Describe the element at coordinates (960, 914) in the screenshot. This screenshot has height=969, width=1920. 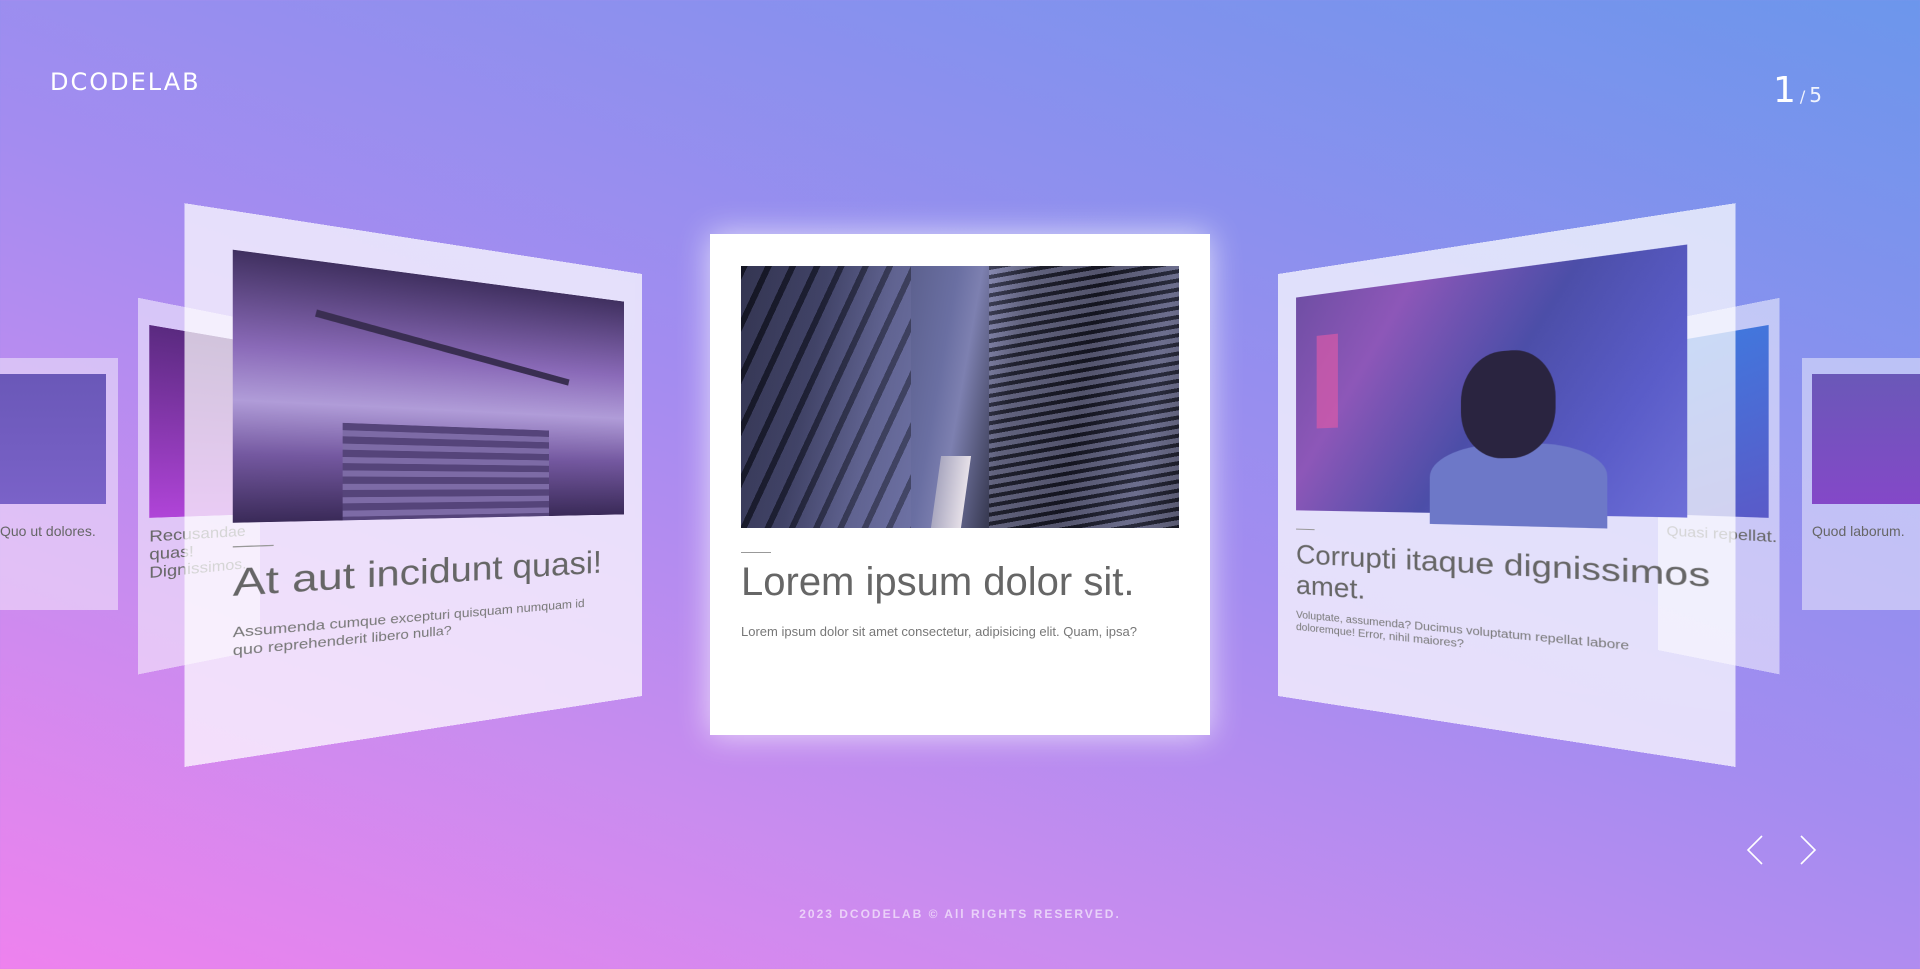
I see `footer-copyright: 2023 DCODELAB © All RIGHTS RESERVED.` at that location.